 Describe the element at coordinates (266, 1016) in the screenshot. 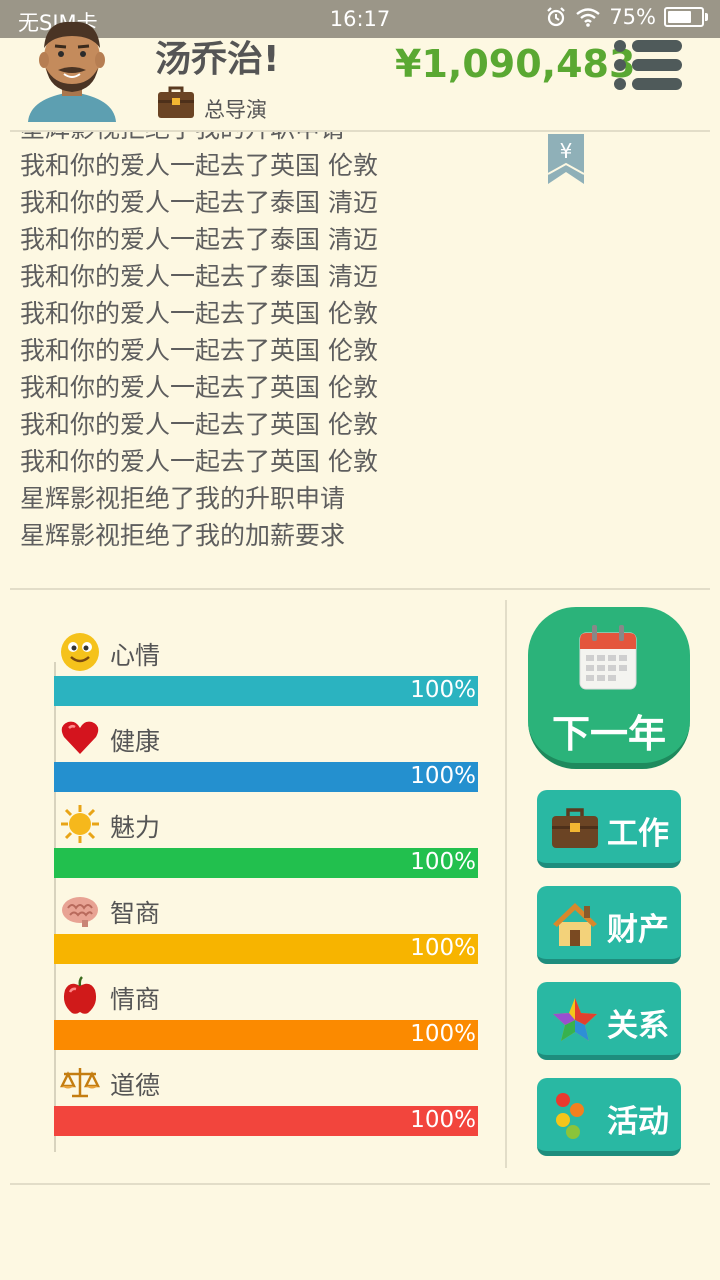

I see `stat-eq: 情商 100%` at that location.